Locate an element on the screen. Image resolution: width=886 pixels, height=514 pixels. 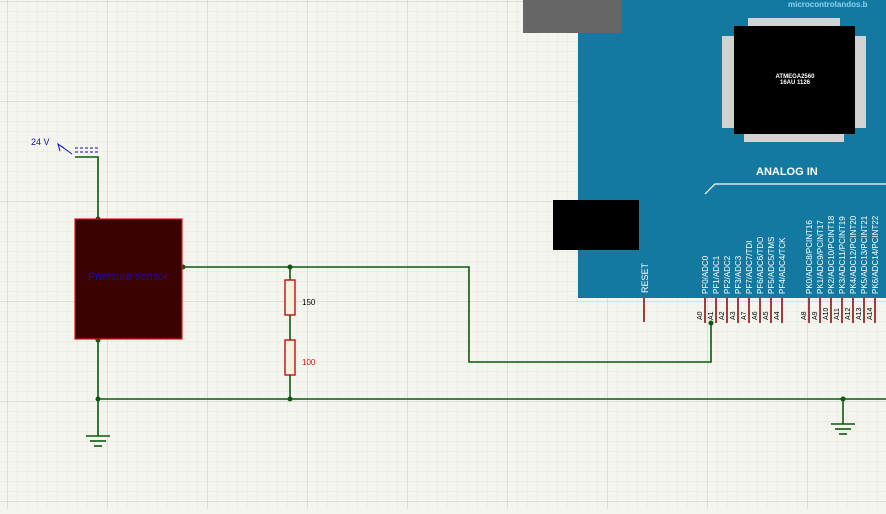
pin-number-label: A11 is located at coordinates (837, 314).